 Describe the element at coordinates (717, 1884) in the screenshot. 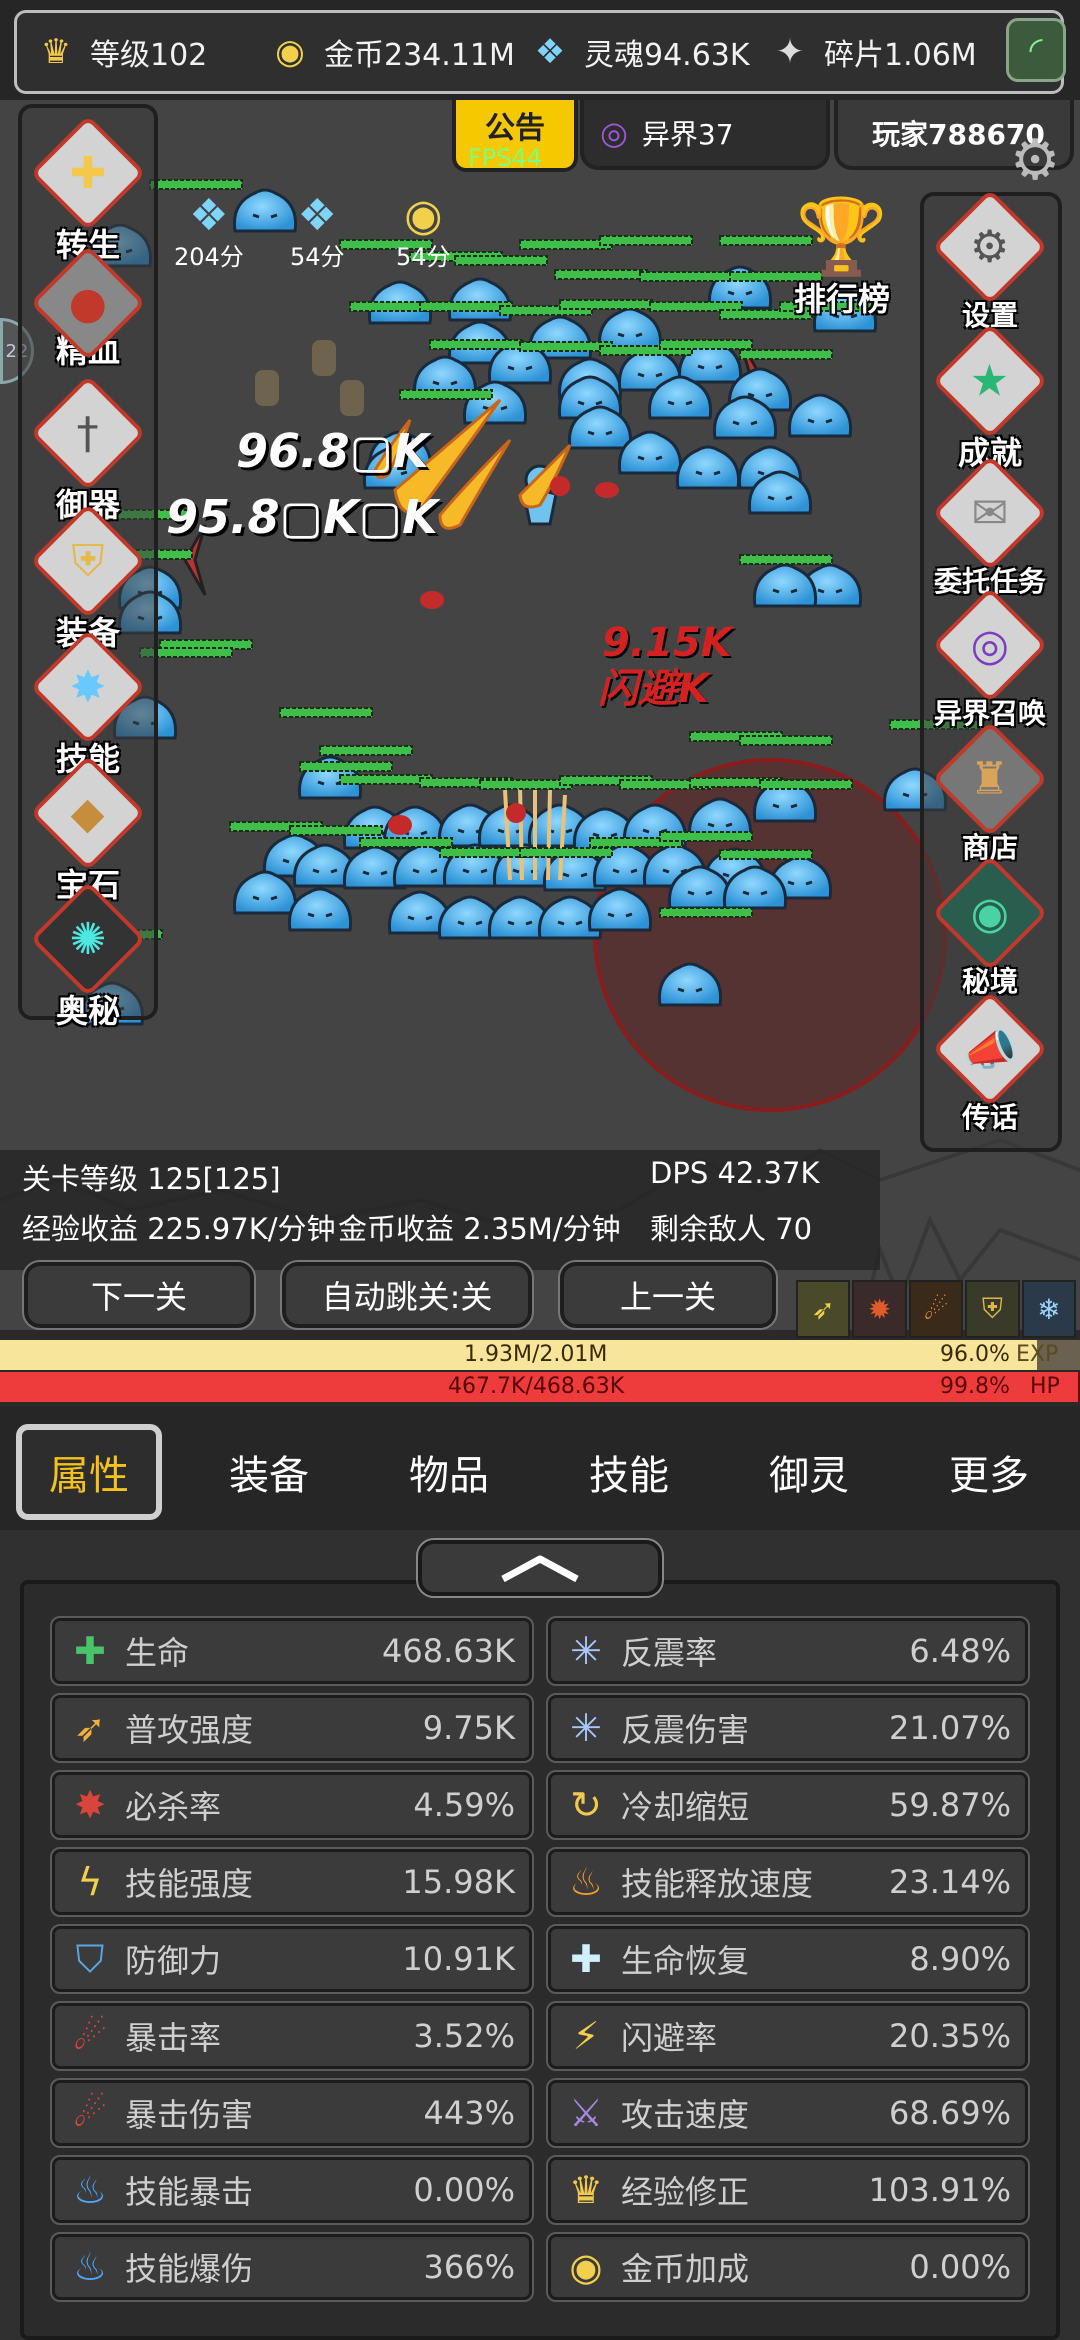

I see `stat-name: 技能释放速度` at that location.